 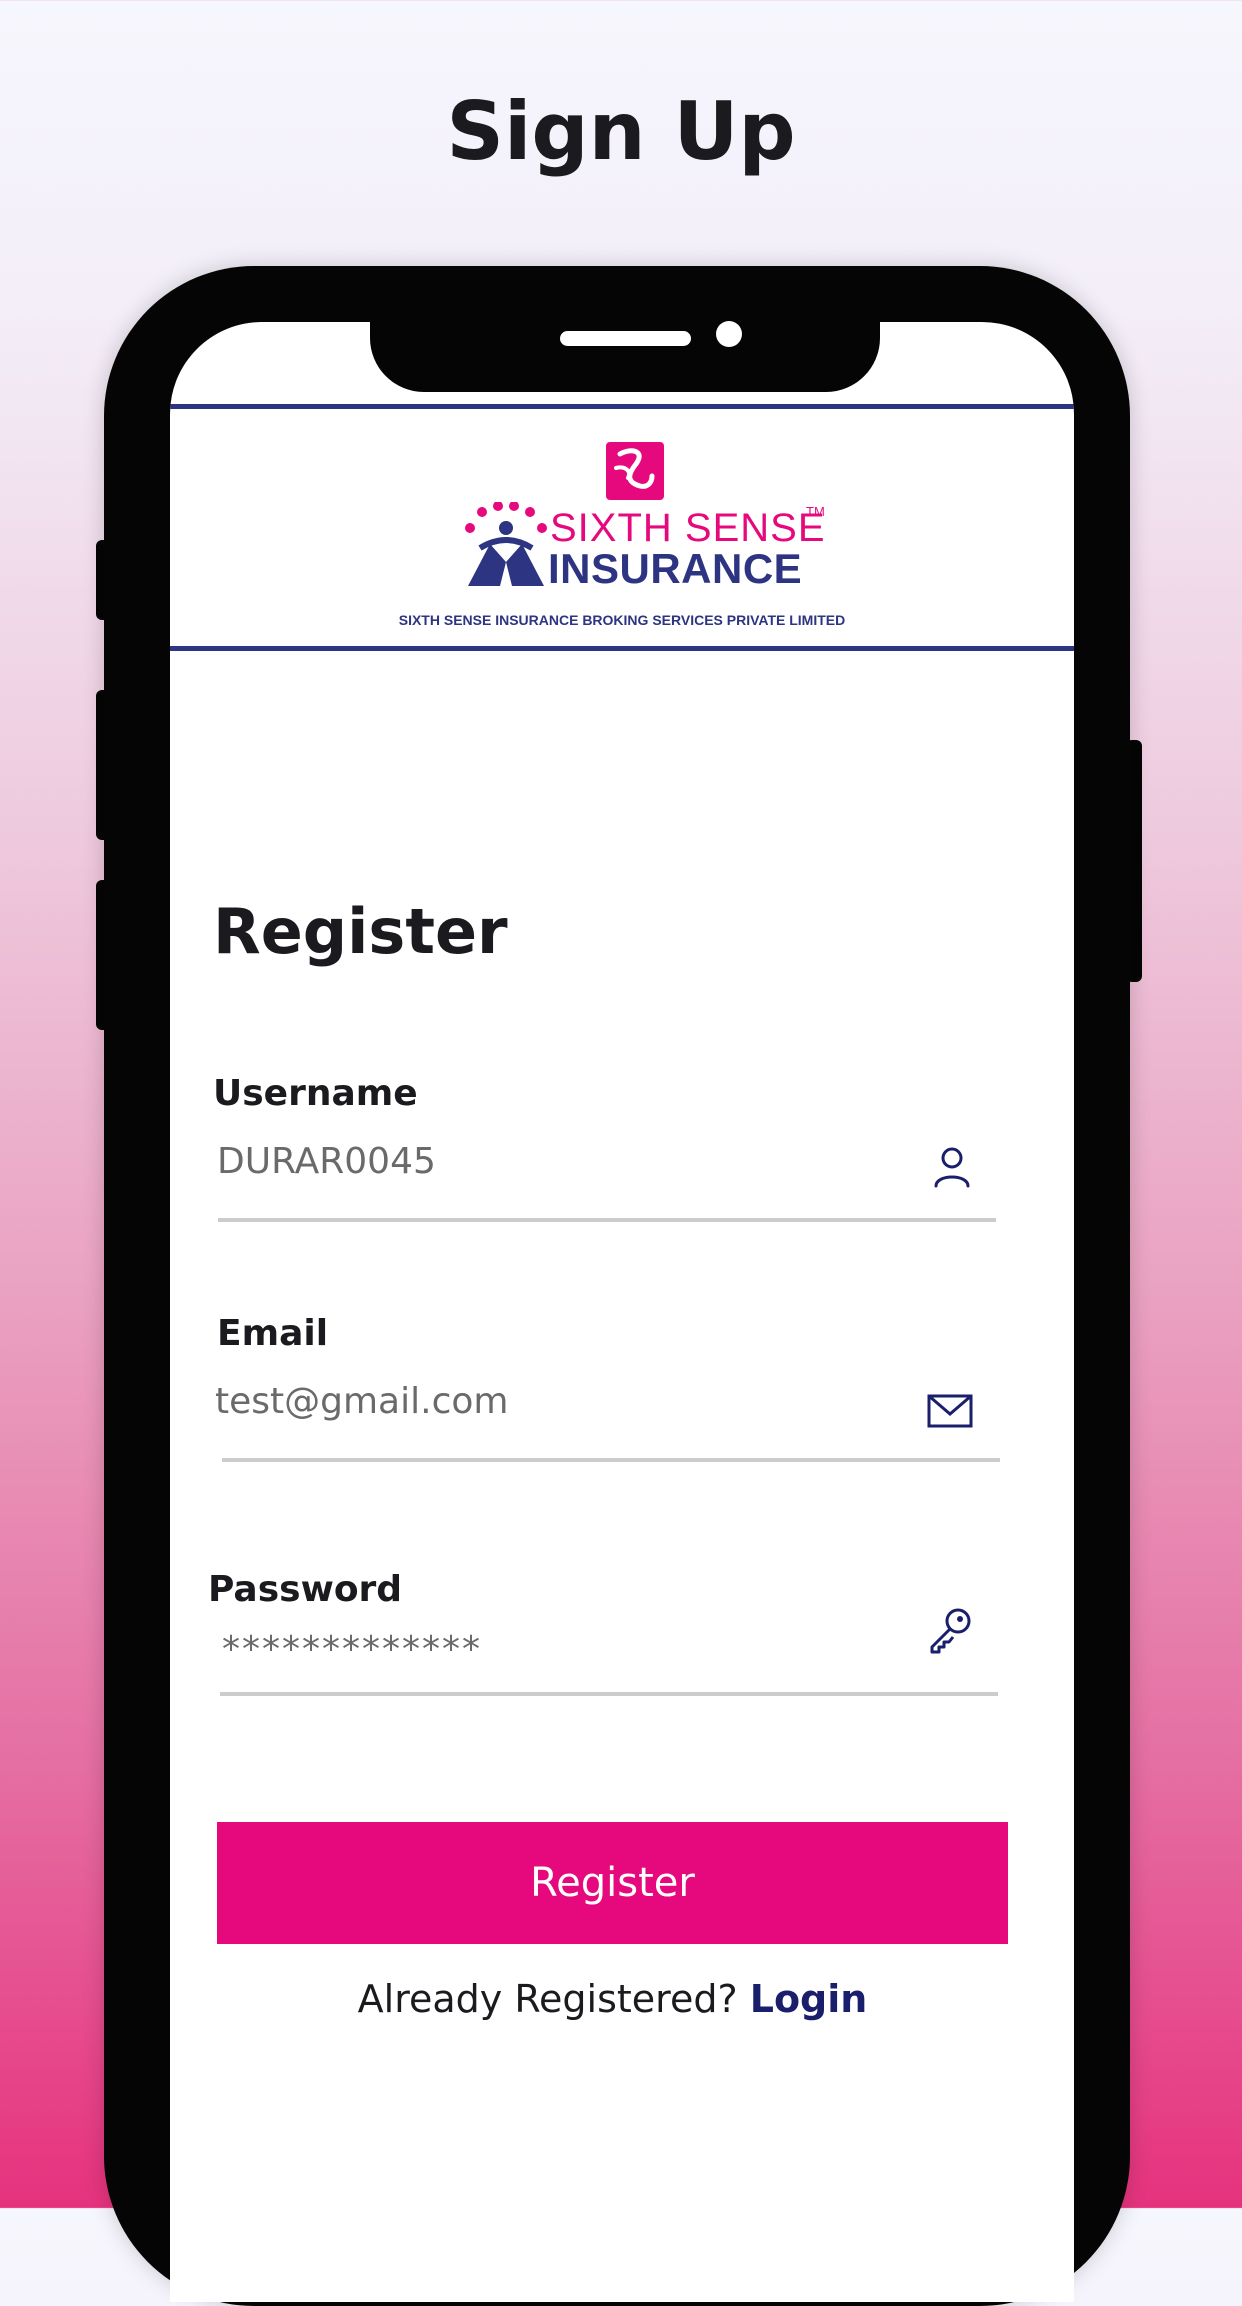 What do you see at coordinates (952, 1166) in the screenshot?
I see `user-icon` at bounding box center [952, 1166].